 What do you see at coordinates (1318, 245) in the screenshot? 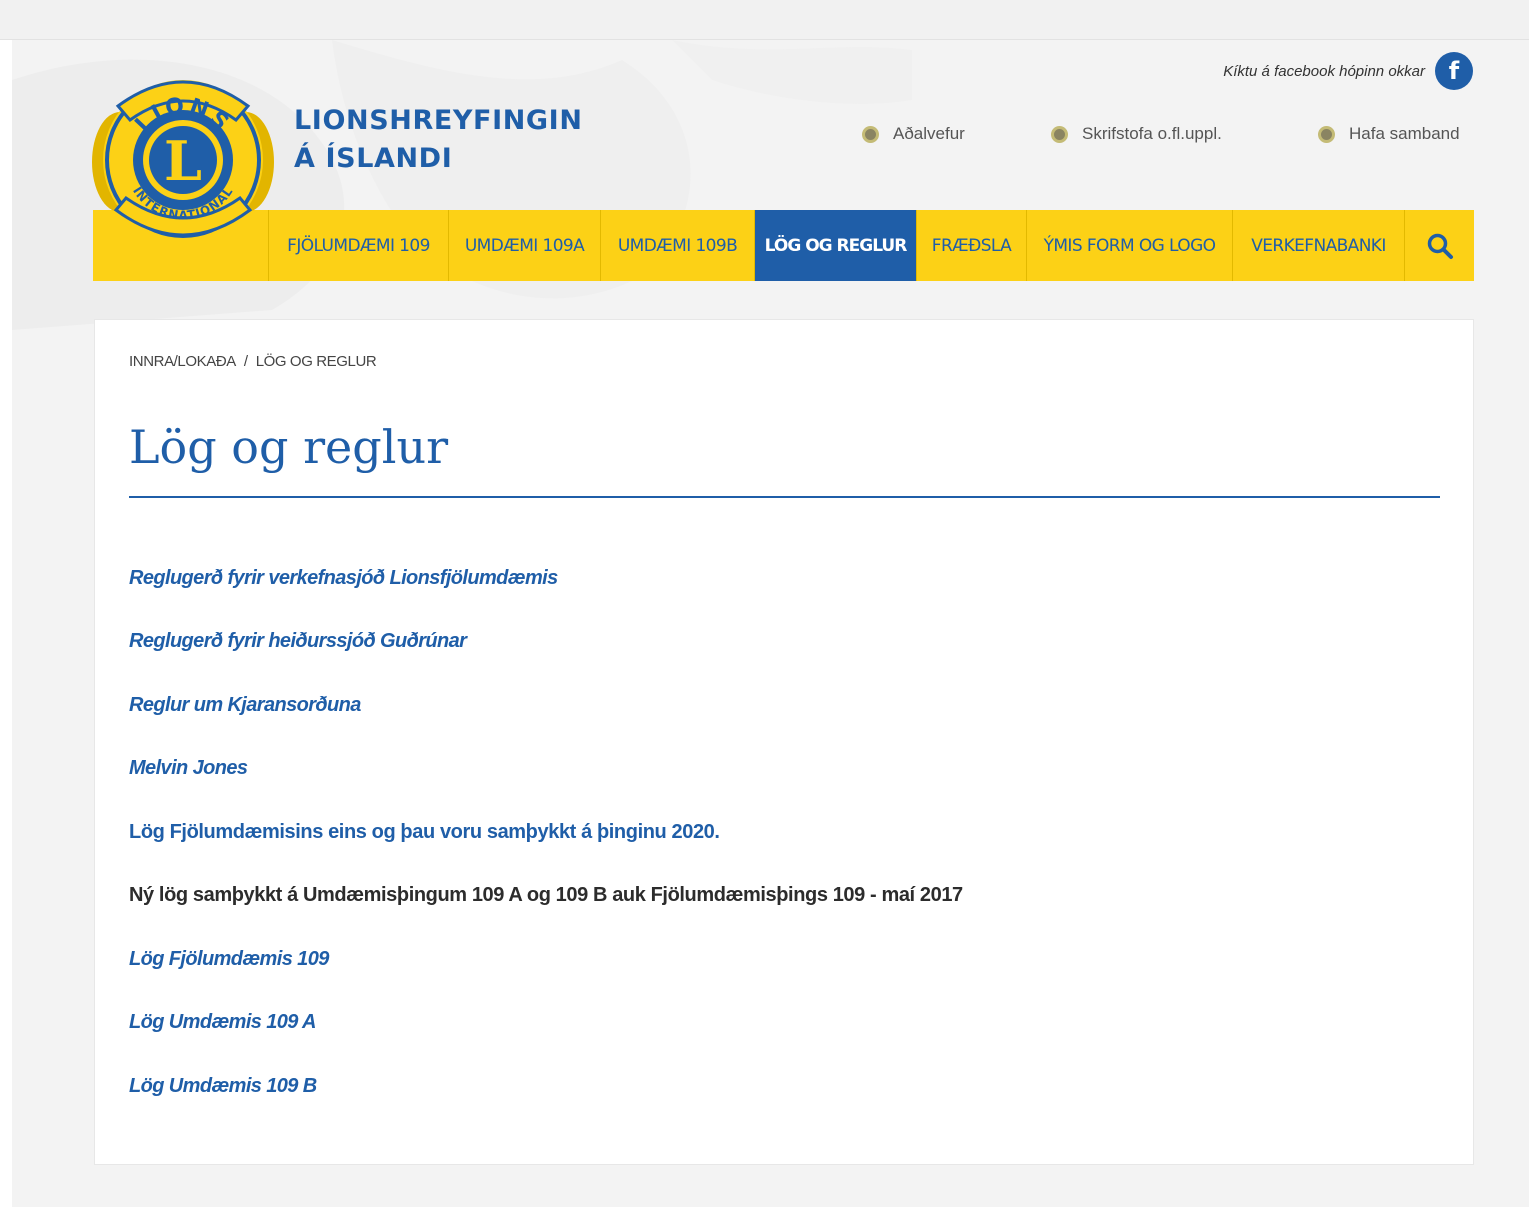
I see `nav-item-verkefnabanki: VERKEFNABANKI` at bounding box center [1318, 245].